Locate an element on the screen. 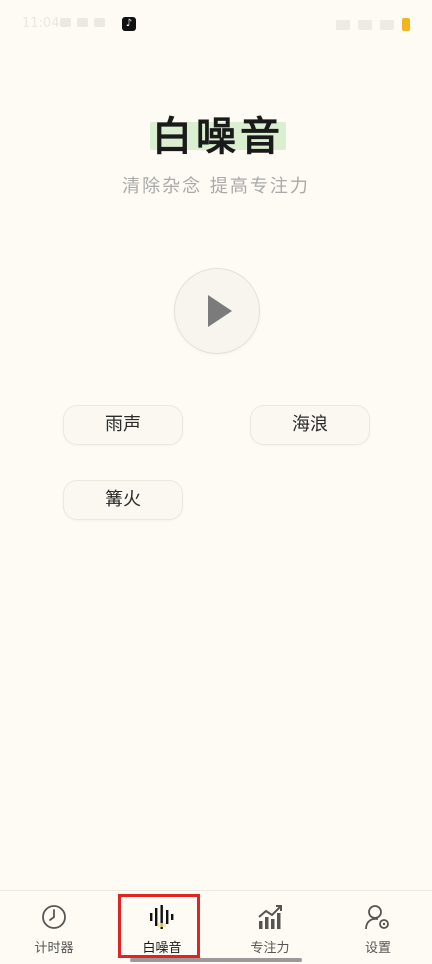 The width and height of the screenshot is (432, 964). tab-label: 计时器 is located at coordinates (54, 948).